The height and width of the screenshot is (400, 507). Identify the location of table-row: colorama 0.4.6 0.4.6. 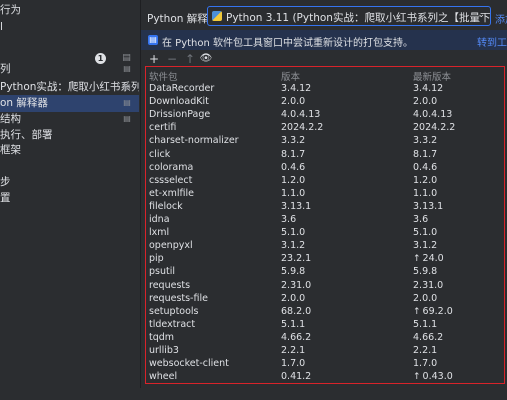
(325, 167).